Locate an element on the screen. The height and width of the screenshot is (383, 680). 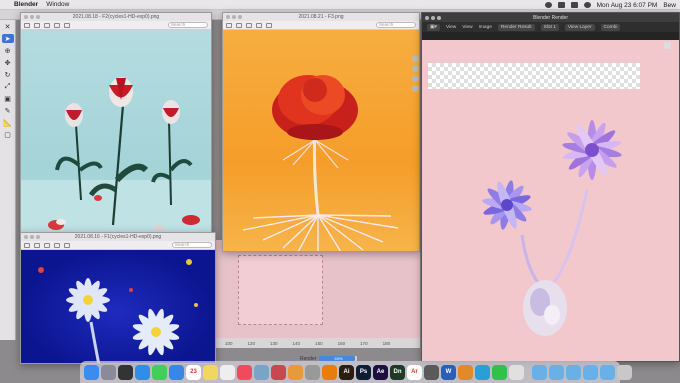
annotate-tool-icon: ✎ is located at coordinates (8, 110).